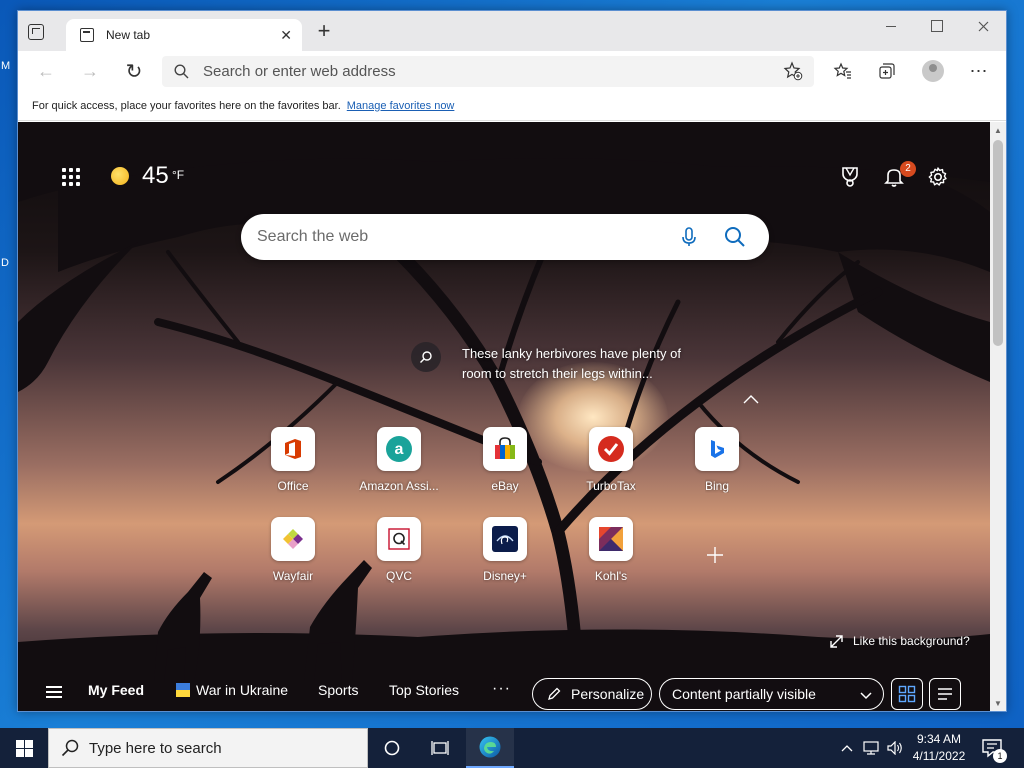  I want to click on quick-link-disney-plus: Disney+, so click(505, 557).